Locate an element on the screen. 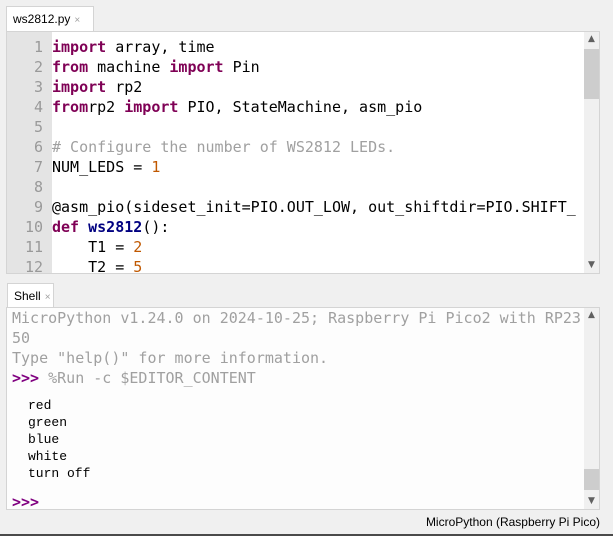 Image resolution: width=613 pixels, height=536 pixels. shell-help-line: Type "help()" for more information. is located at coordinates (170, 358).